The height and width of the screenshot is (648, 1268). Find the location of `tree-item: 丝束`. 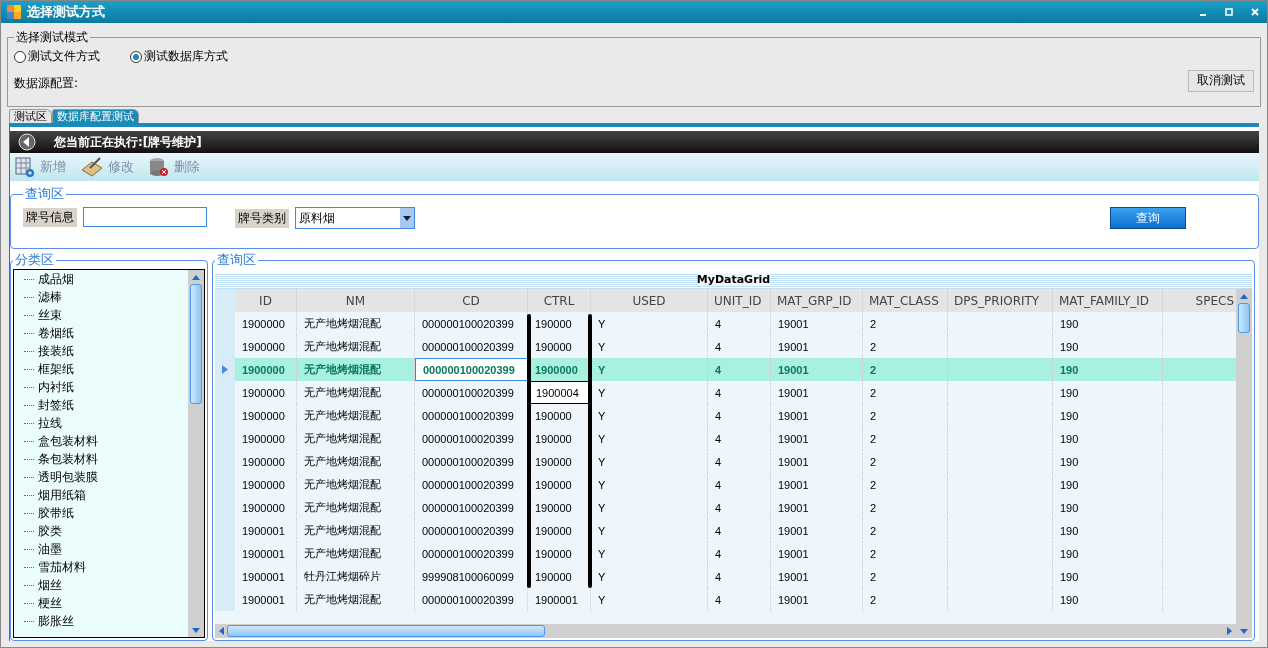

tree-item: 丝束 is located at coordinates (106, 315).